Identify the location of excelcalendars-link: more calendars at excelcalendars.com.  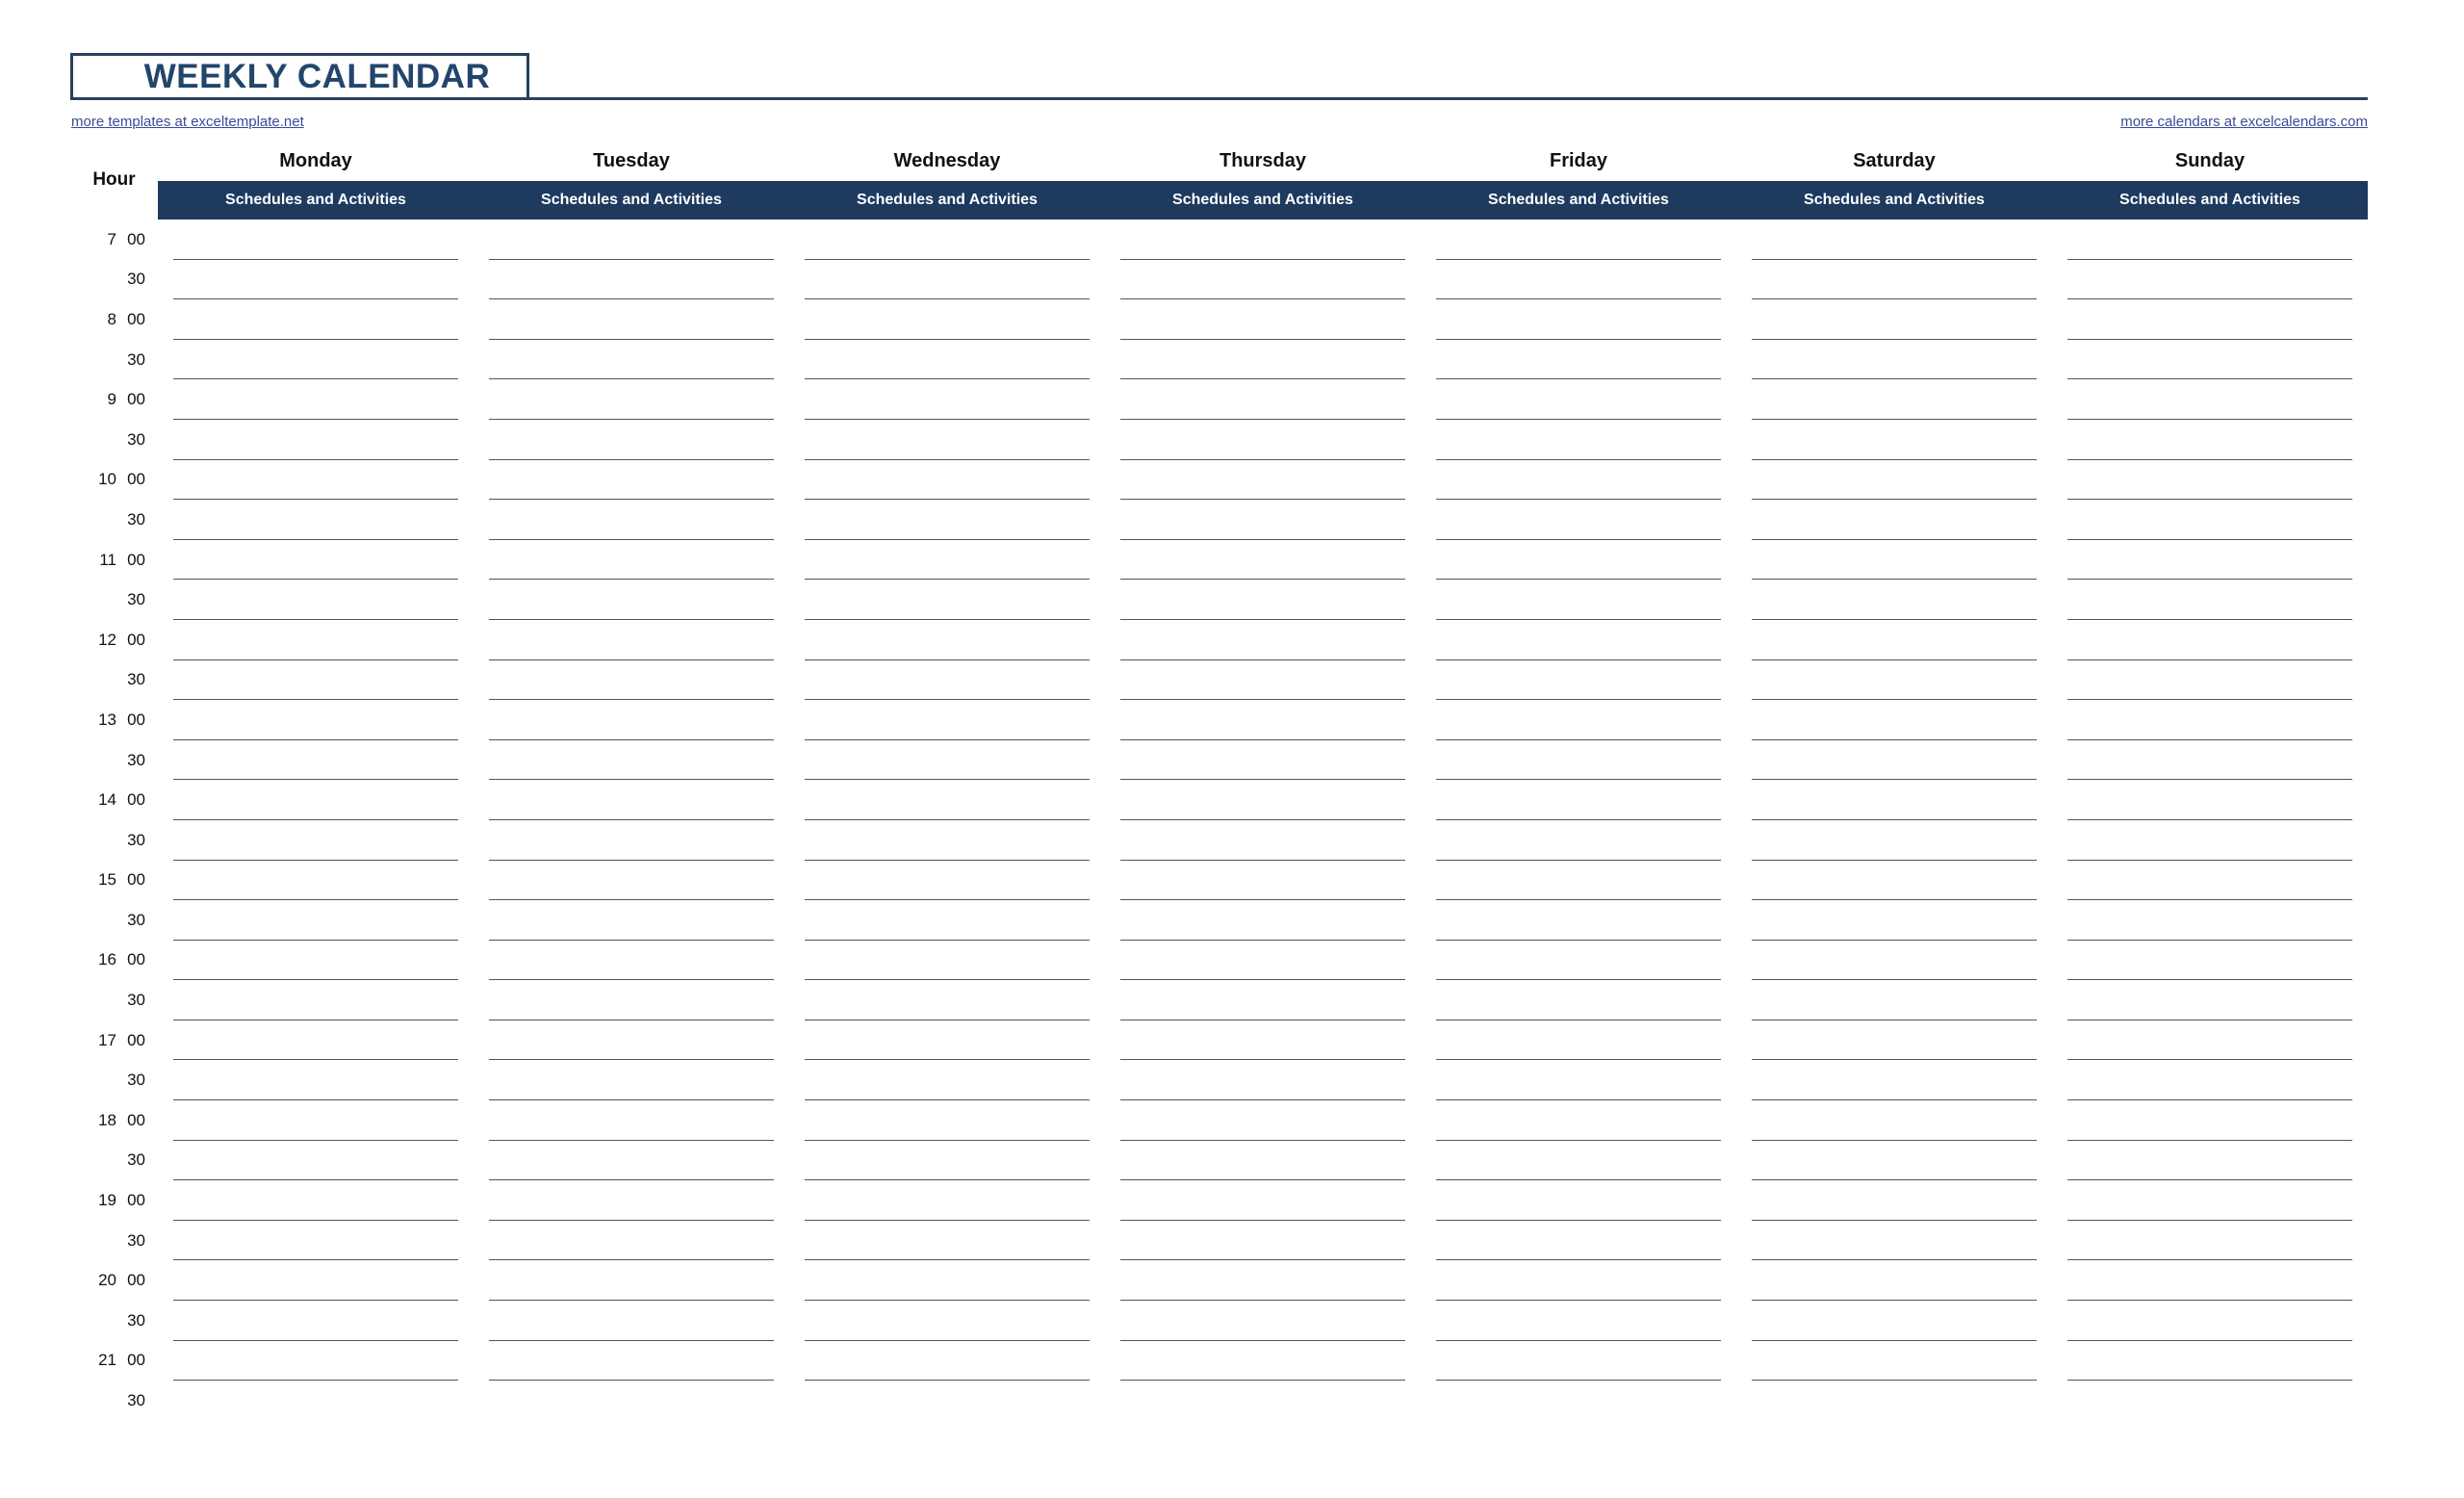
(2244, 122).